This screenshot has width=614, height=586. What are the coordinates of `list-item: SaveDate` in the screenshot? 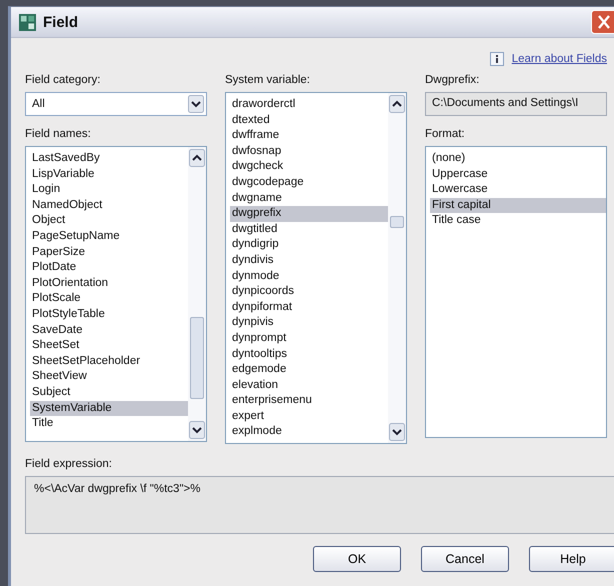 It's located at (109, 330).